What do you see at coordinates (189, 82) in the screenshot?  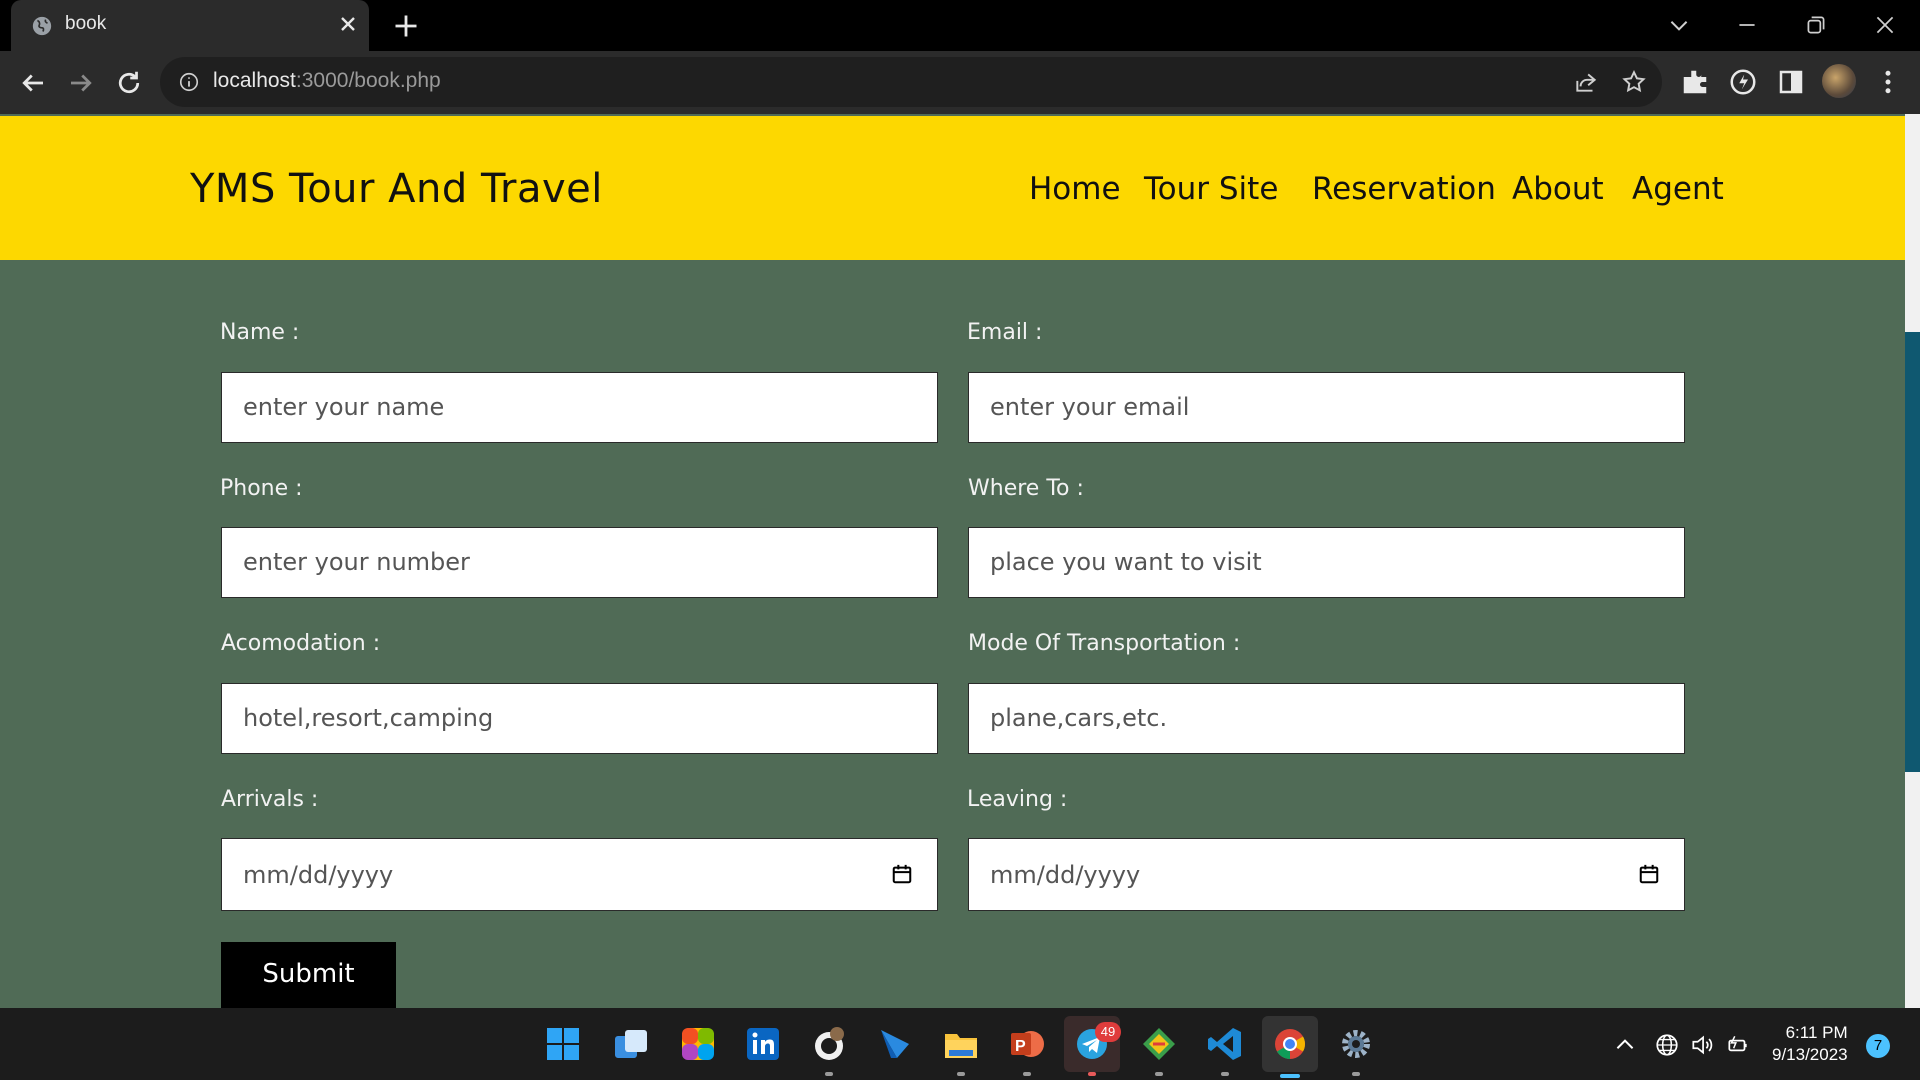 I see `site-info-icon` at bounding box center [189, 82].